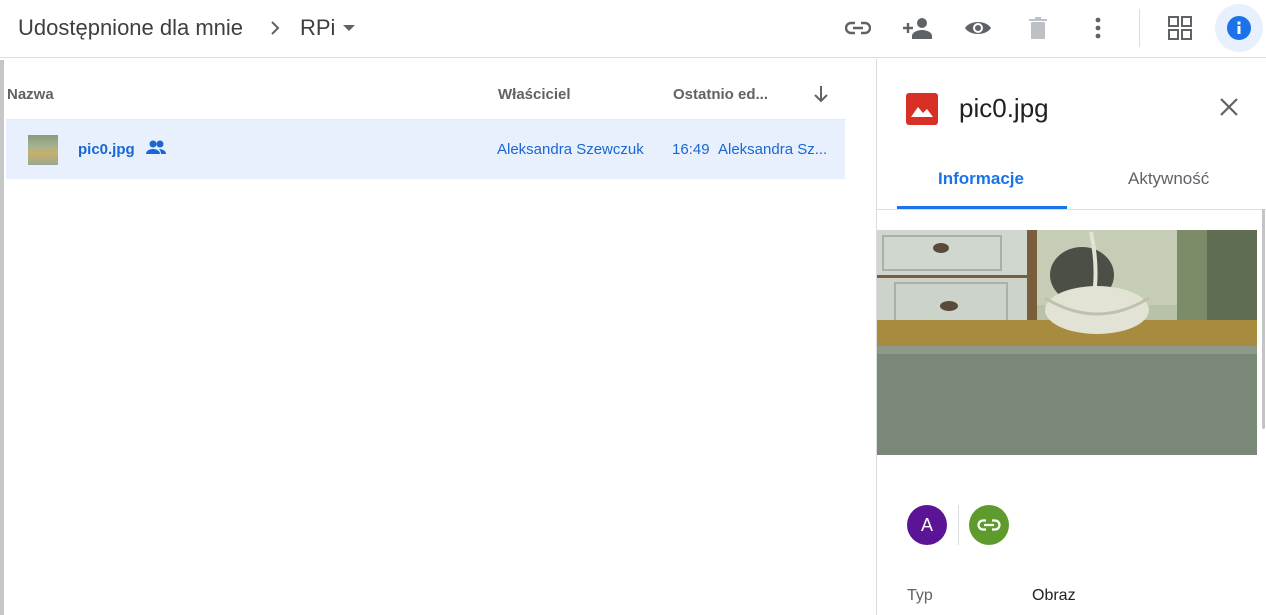 The image size is (1266, 615). I want to click on meta-type-value: Obraz, so click(1054, 595).